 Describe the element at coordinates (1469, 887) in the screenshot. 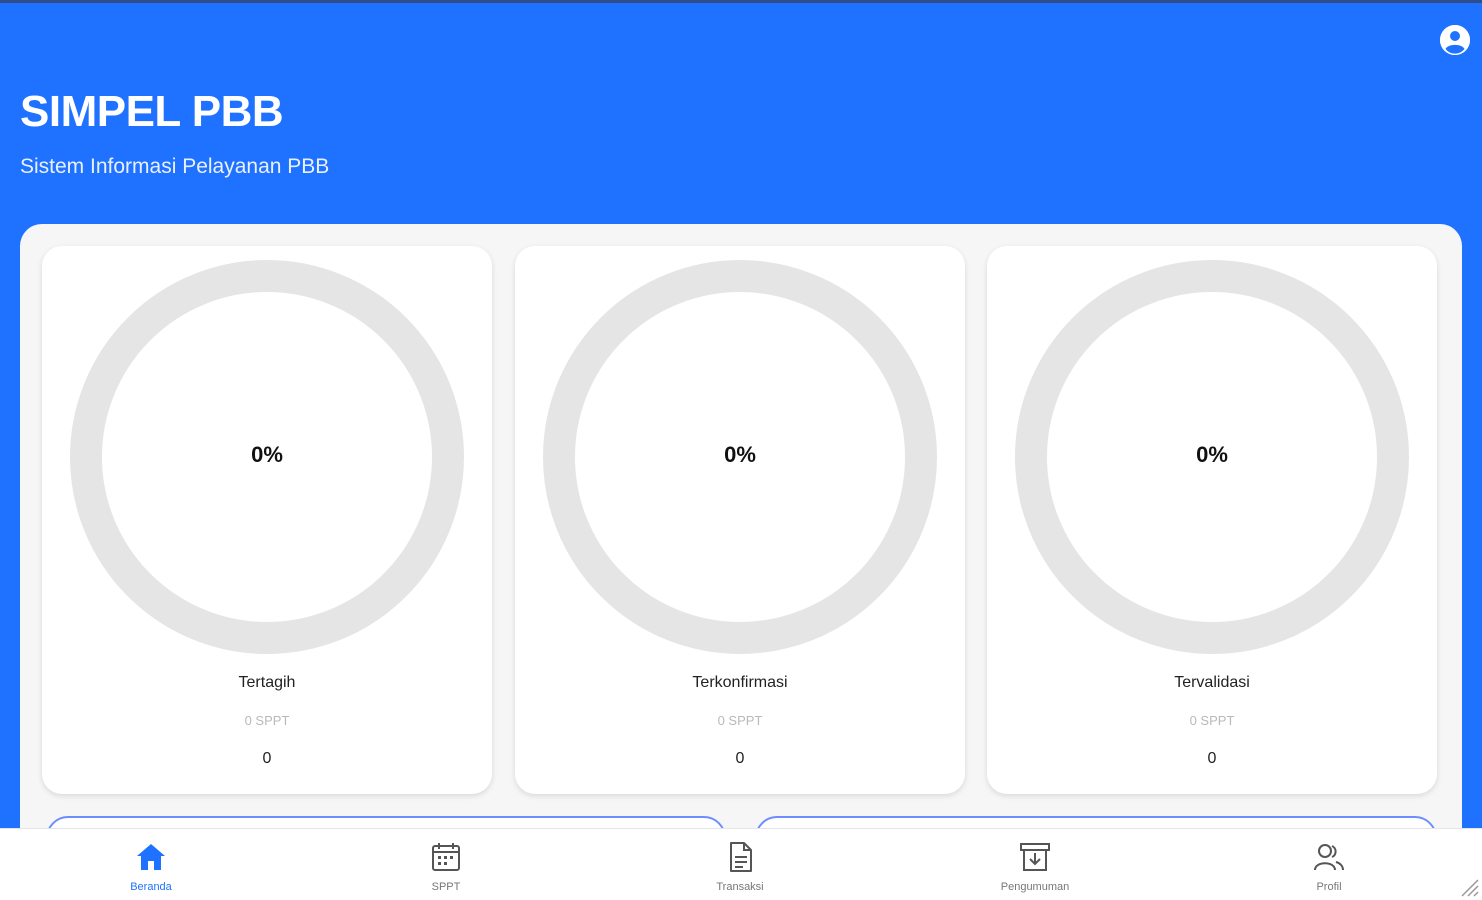

I see `resize-grip-icon` at that location.